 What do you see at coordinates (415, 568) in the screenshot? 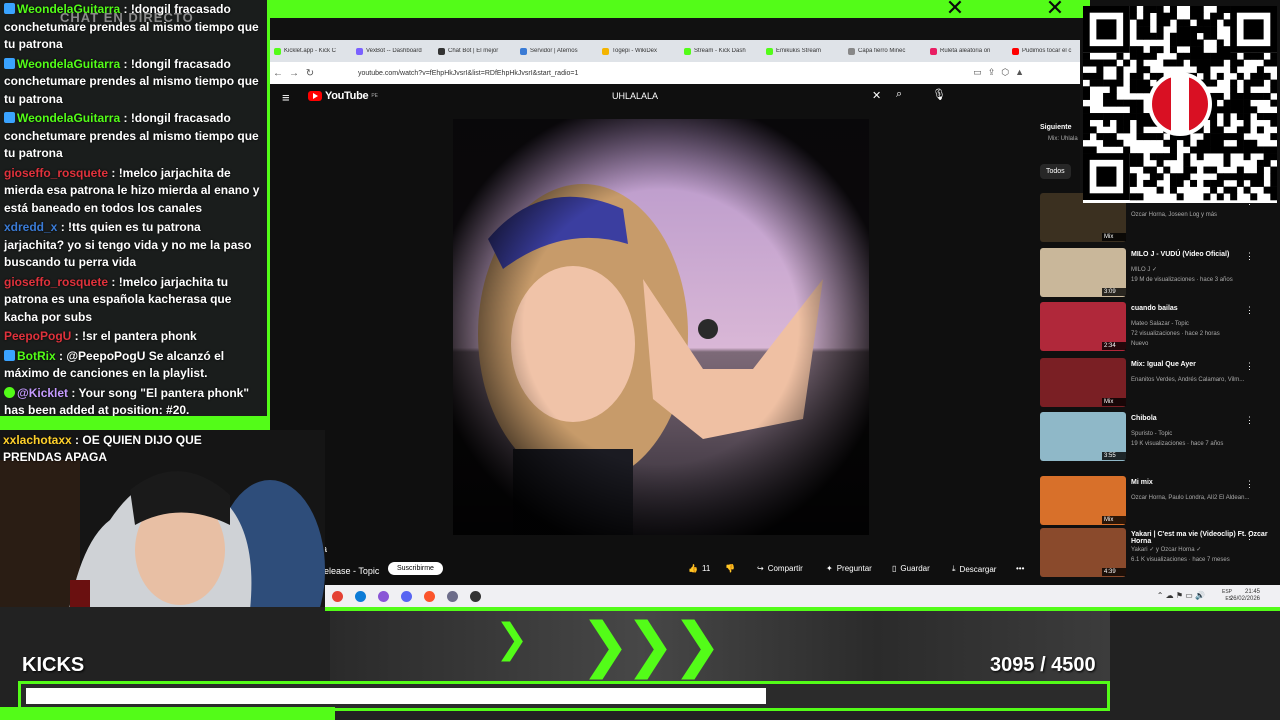
I see `subscribe-button: Suscribirme` at bounding box center [415, 568].